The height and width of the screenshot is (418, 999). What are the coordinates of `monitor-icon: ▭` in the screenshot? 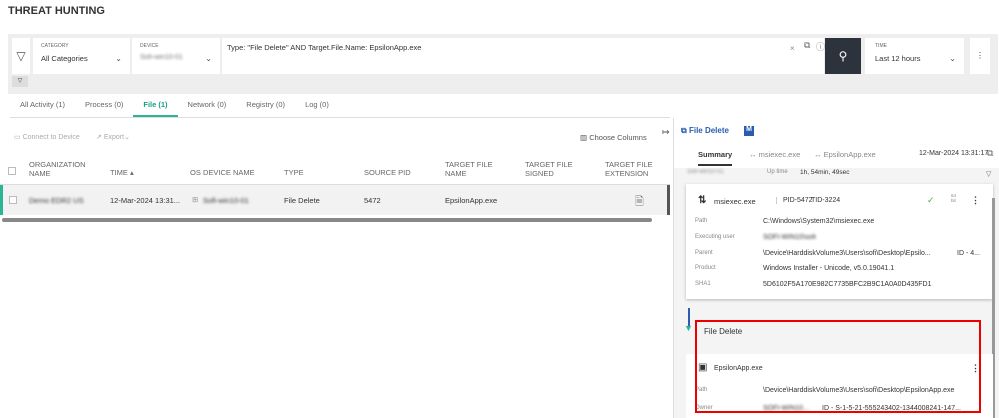 It's located at (17, 137).